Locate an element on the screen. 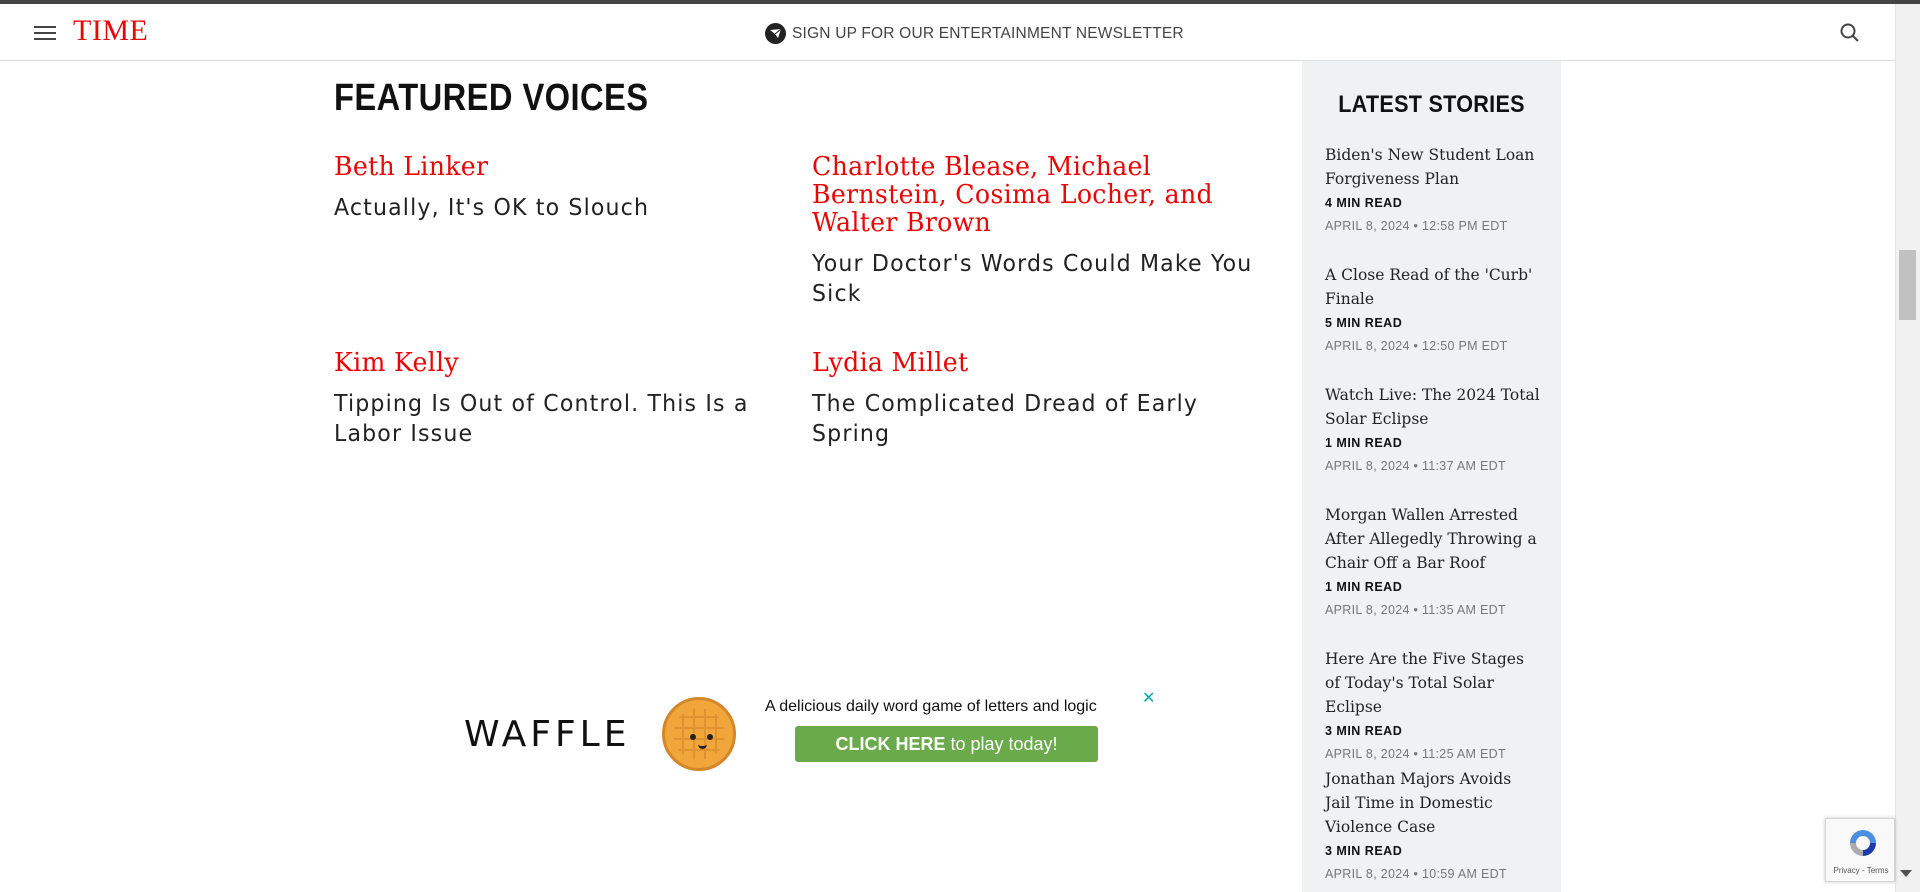  voice-headline-link: The Complicated Dread of Early Spring is located at coordinates (1025, 419).